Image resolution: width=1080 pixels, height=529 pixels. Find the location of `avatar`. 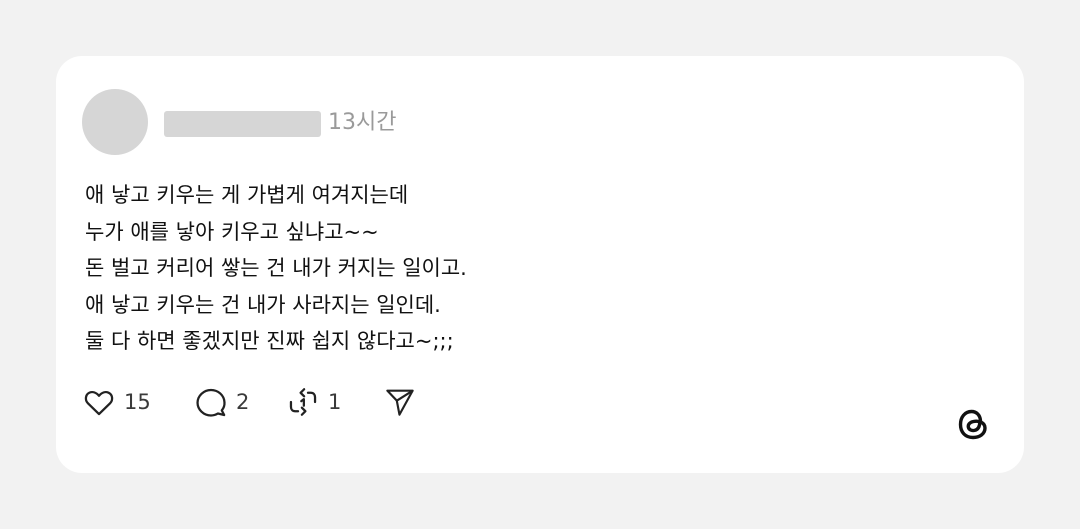

avatar is located at coordinates (115, 122).